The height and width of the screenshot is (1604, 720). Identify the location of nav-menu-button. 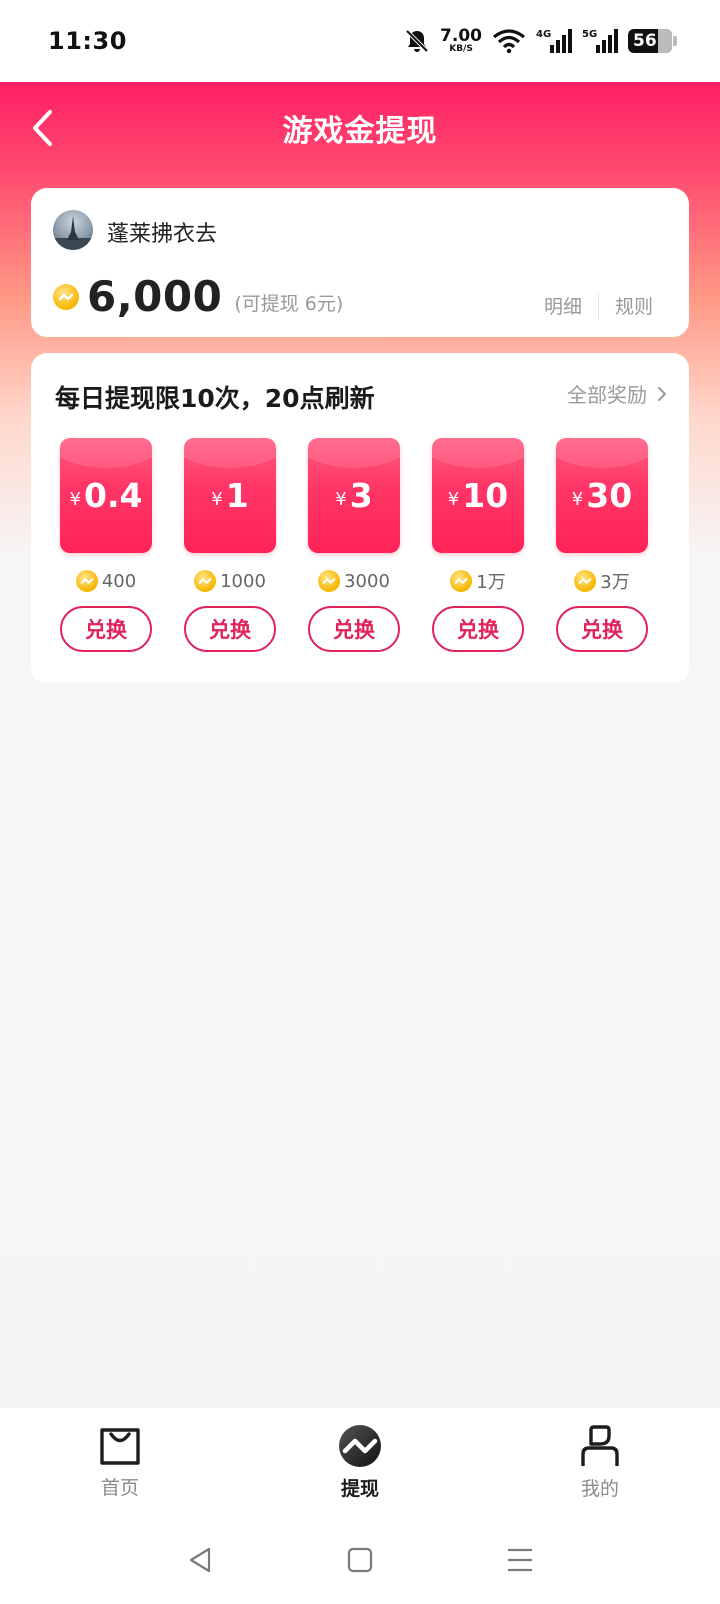
(520, 1560).